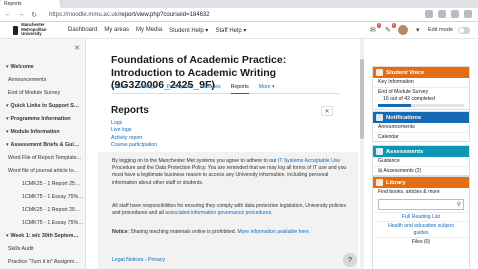 Image resolution: width=478 pixels, height=269 pixels. Describe the element at coordinates (45, 80) in the screenshot. I see `drawer-item-announcements: Announcements` at that location.